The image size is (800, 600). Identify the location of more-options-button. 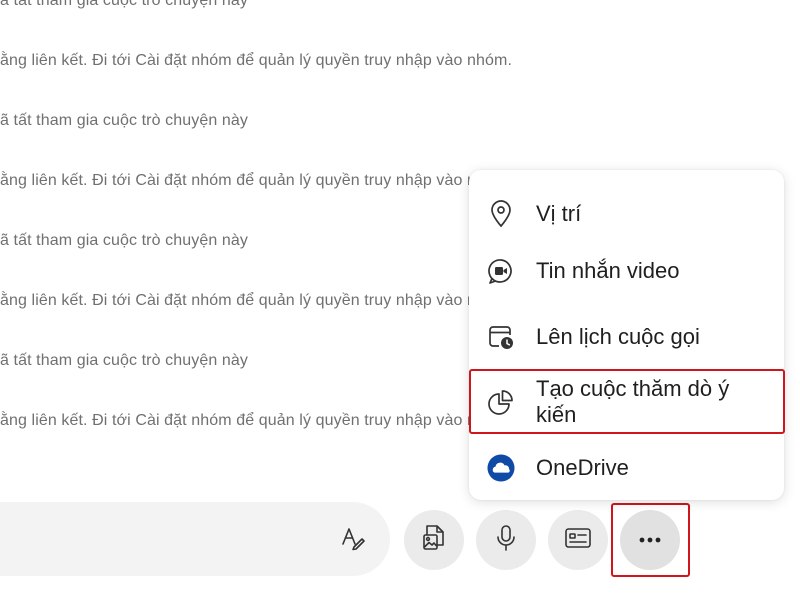
(650, 540).